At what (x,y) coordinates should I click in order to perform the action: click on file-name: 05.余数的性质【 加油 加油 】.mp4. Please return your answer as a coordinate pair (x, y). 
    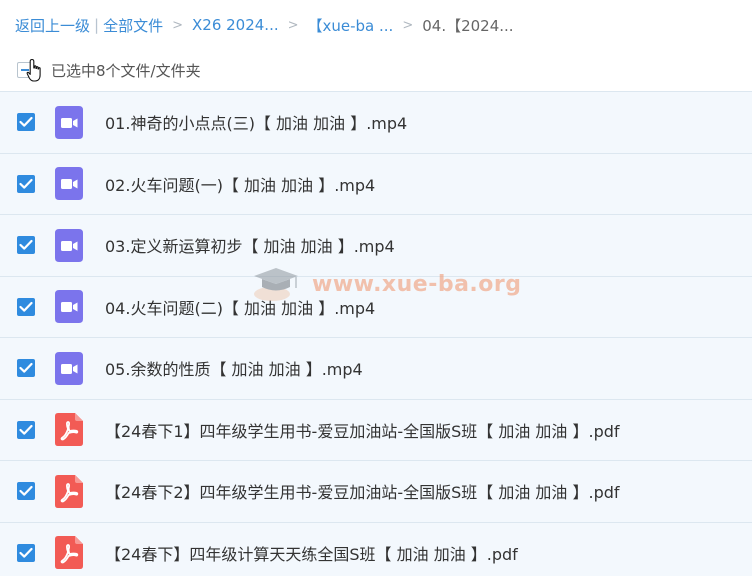
    Looking at the image, I should click on (234, 368).